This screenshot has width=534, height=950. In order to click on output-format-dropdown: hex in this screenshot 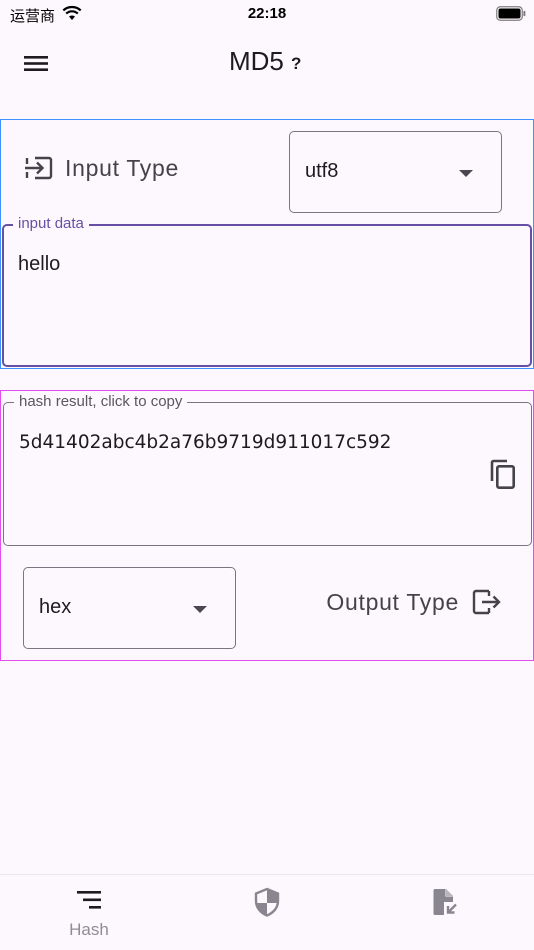, I will do `click(129, 608)`.